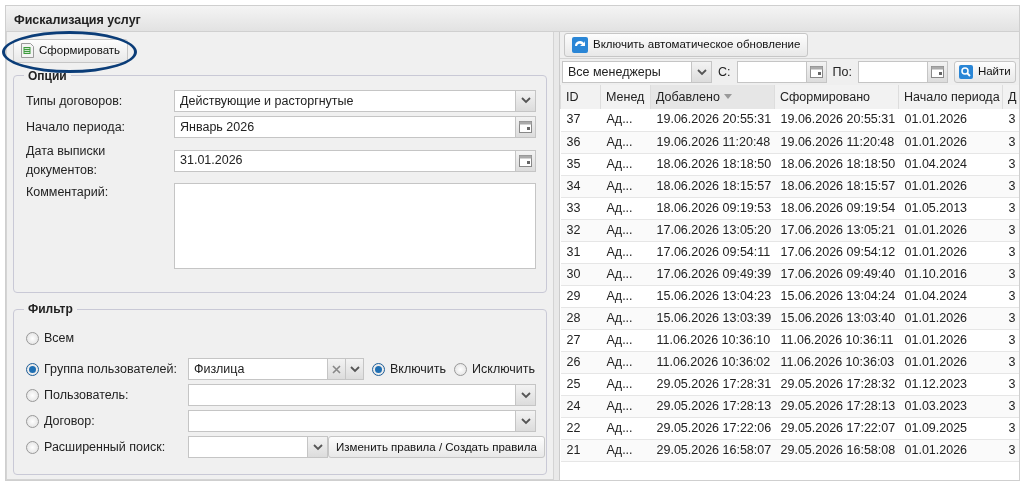  What do you see at coordinates (68, 193) in the screenshot?
I see `field-label: Комментарий:` at bounding box center [68, 193].